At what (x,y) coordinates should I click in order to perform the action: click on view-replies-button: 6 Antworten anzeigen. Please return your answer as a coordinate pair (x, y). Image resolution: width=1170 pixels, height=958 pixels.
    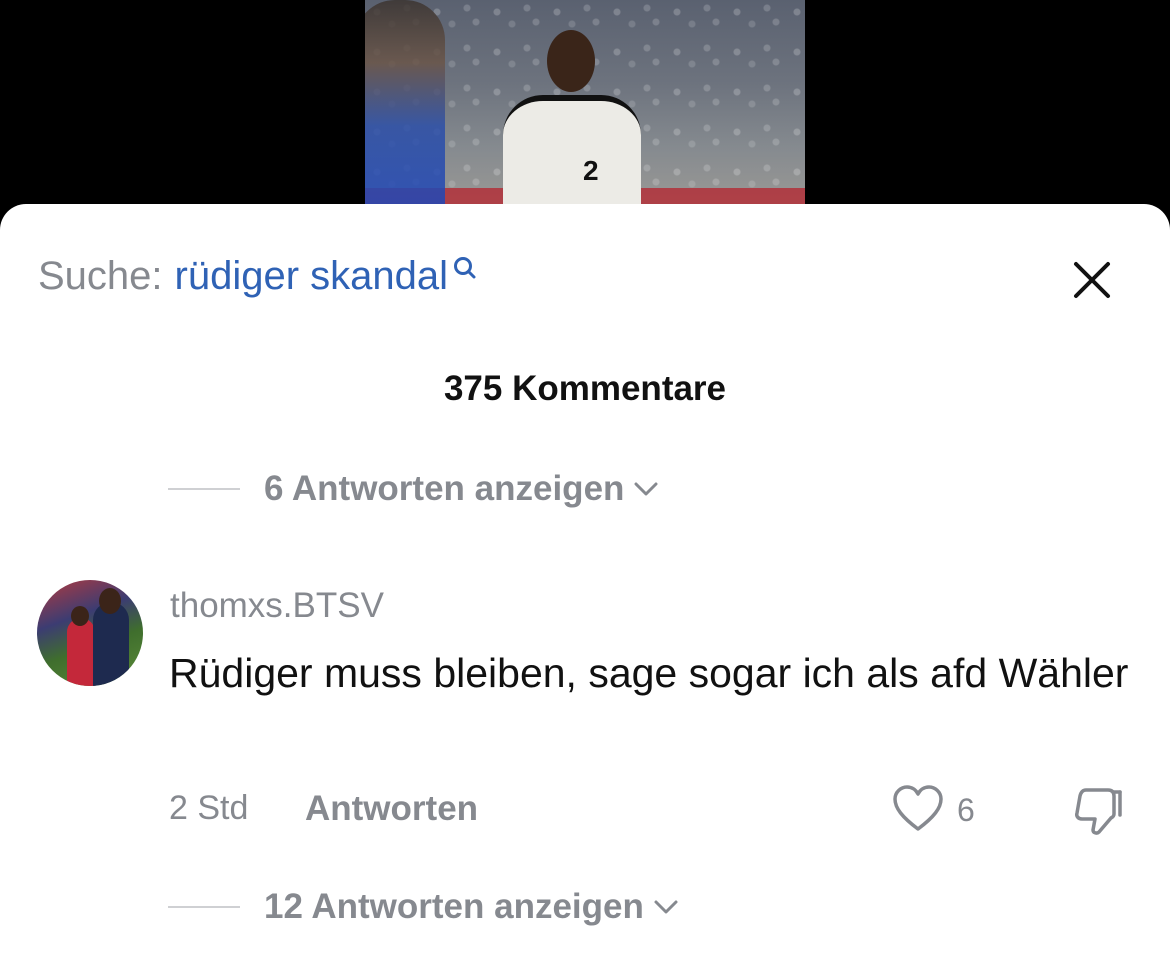
    Looking at the image, I should click on (414, 489).